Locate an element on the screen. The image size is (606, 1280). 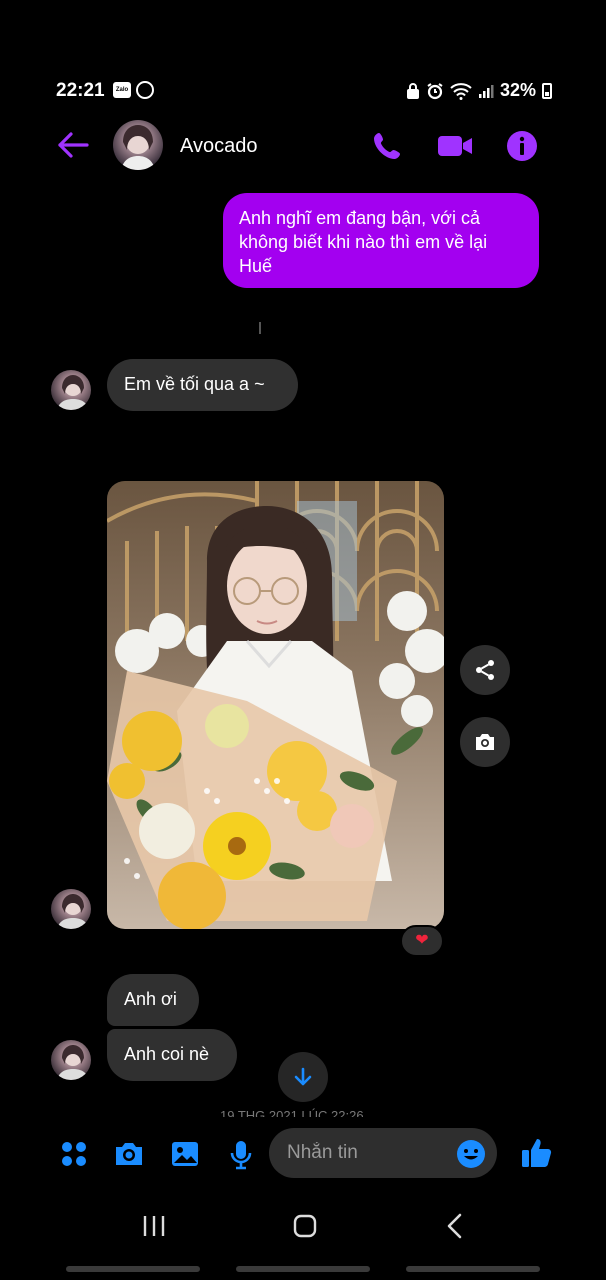
scroll-to-bottom-button is located at coordinates (303, 1077).